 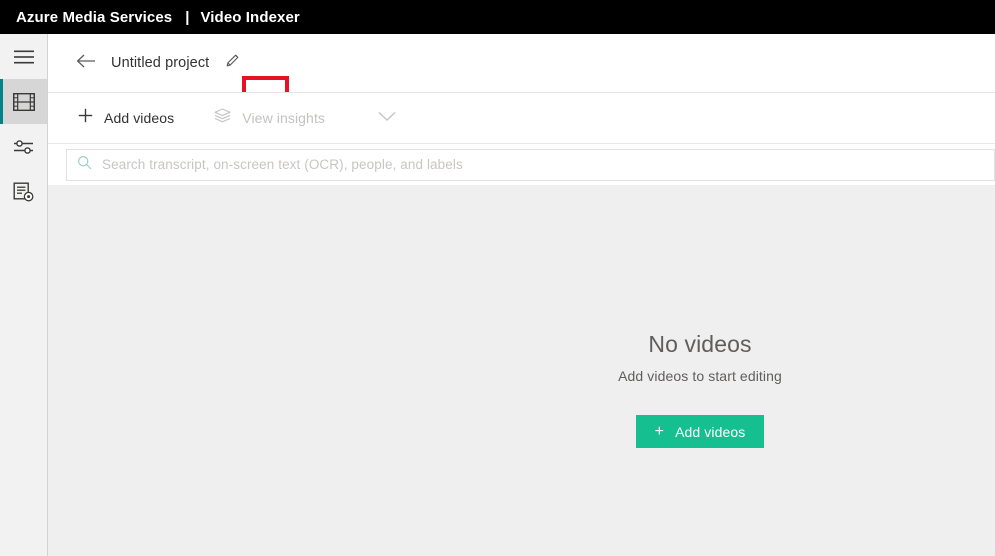 I want to click on plus-icon: +, so click(x=659, y=431).